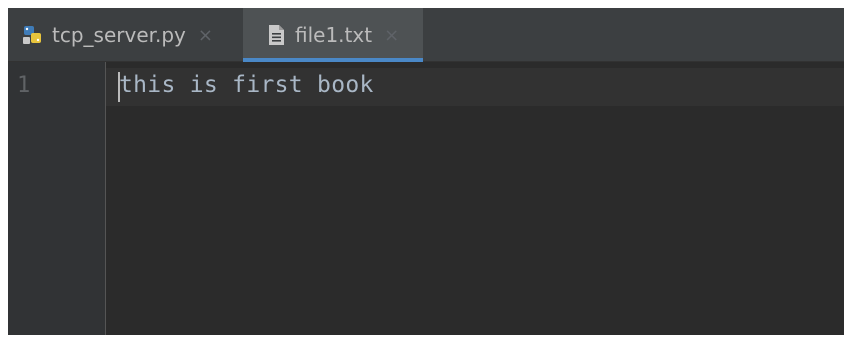  I want to click on python-file-icon, so click(32, 35).